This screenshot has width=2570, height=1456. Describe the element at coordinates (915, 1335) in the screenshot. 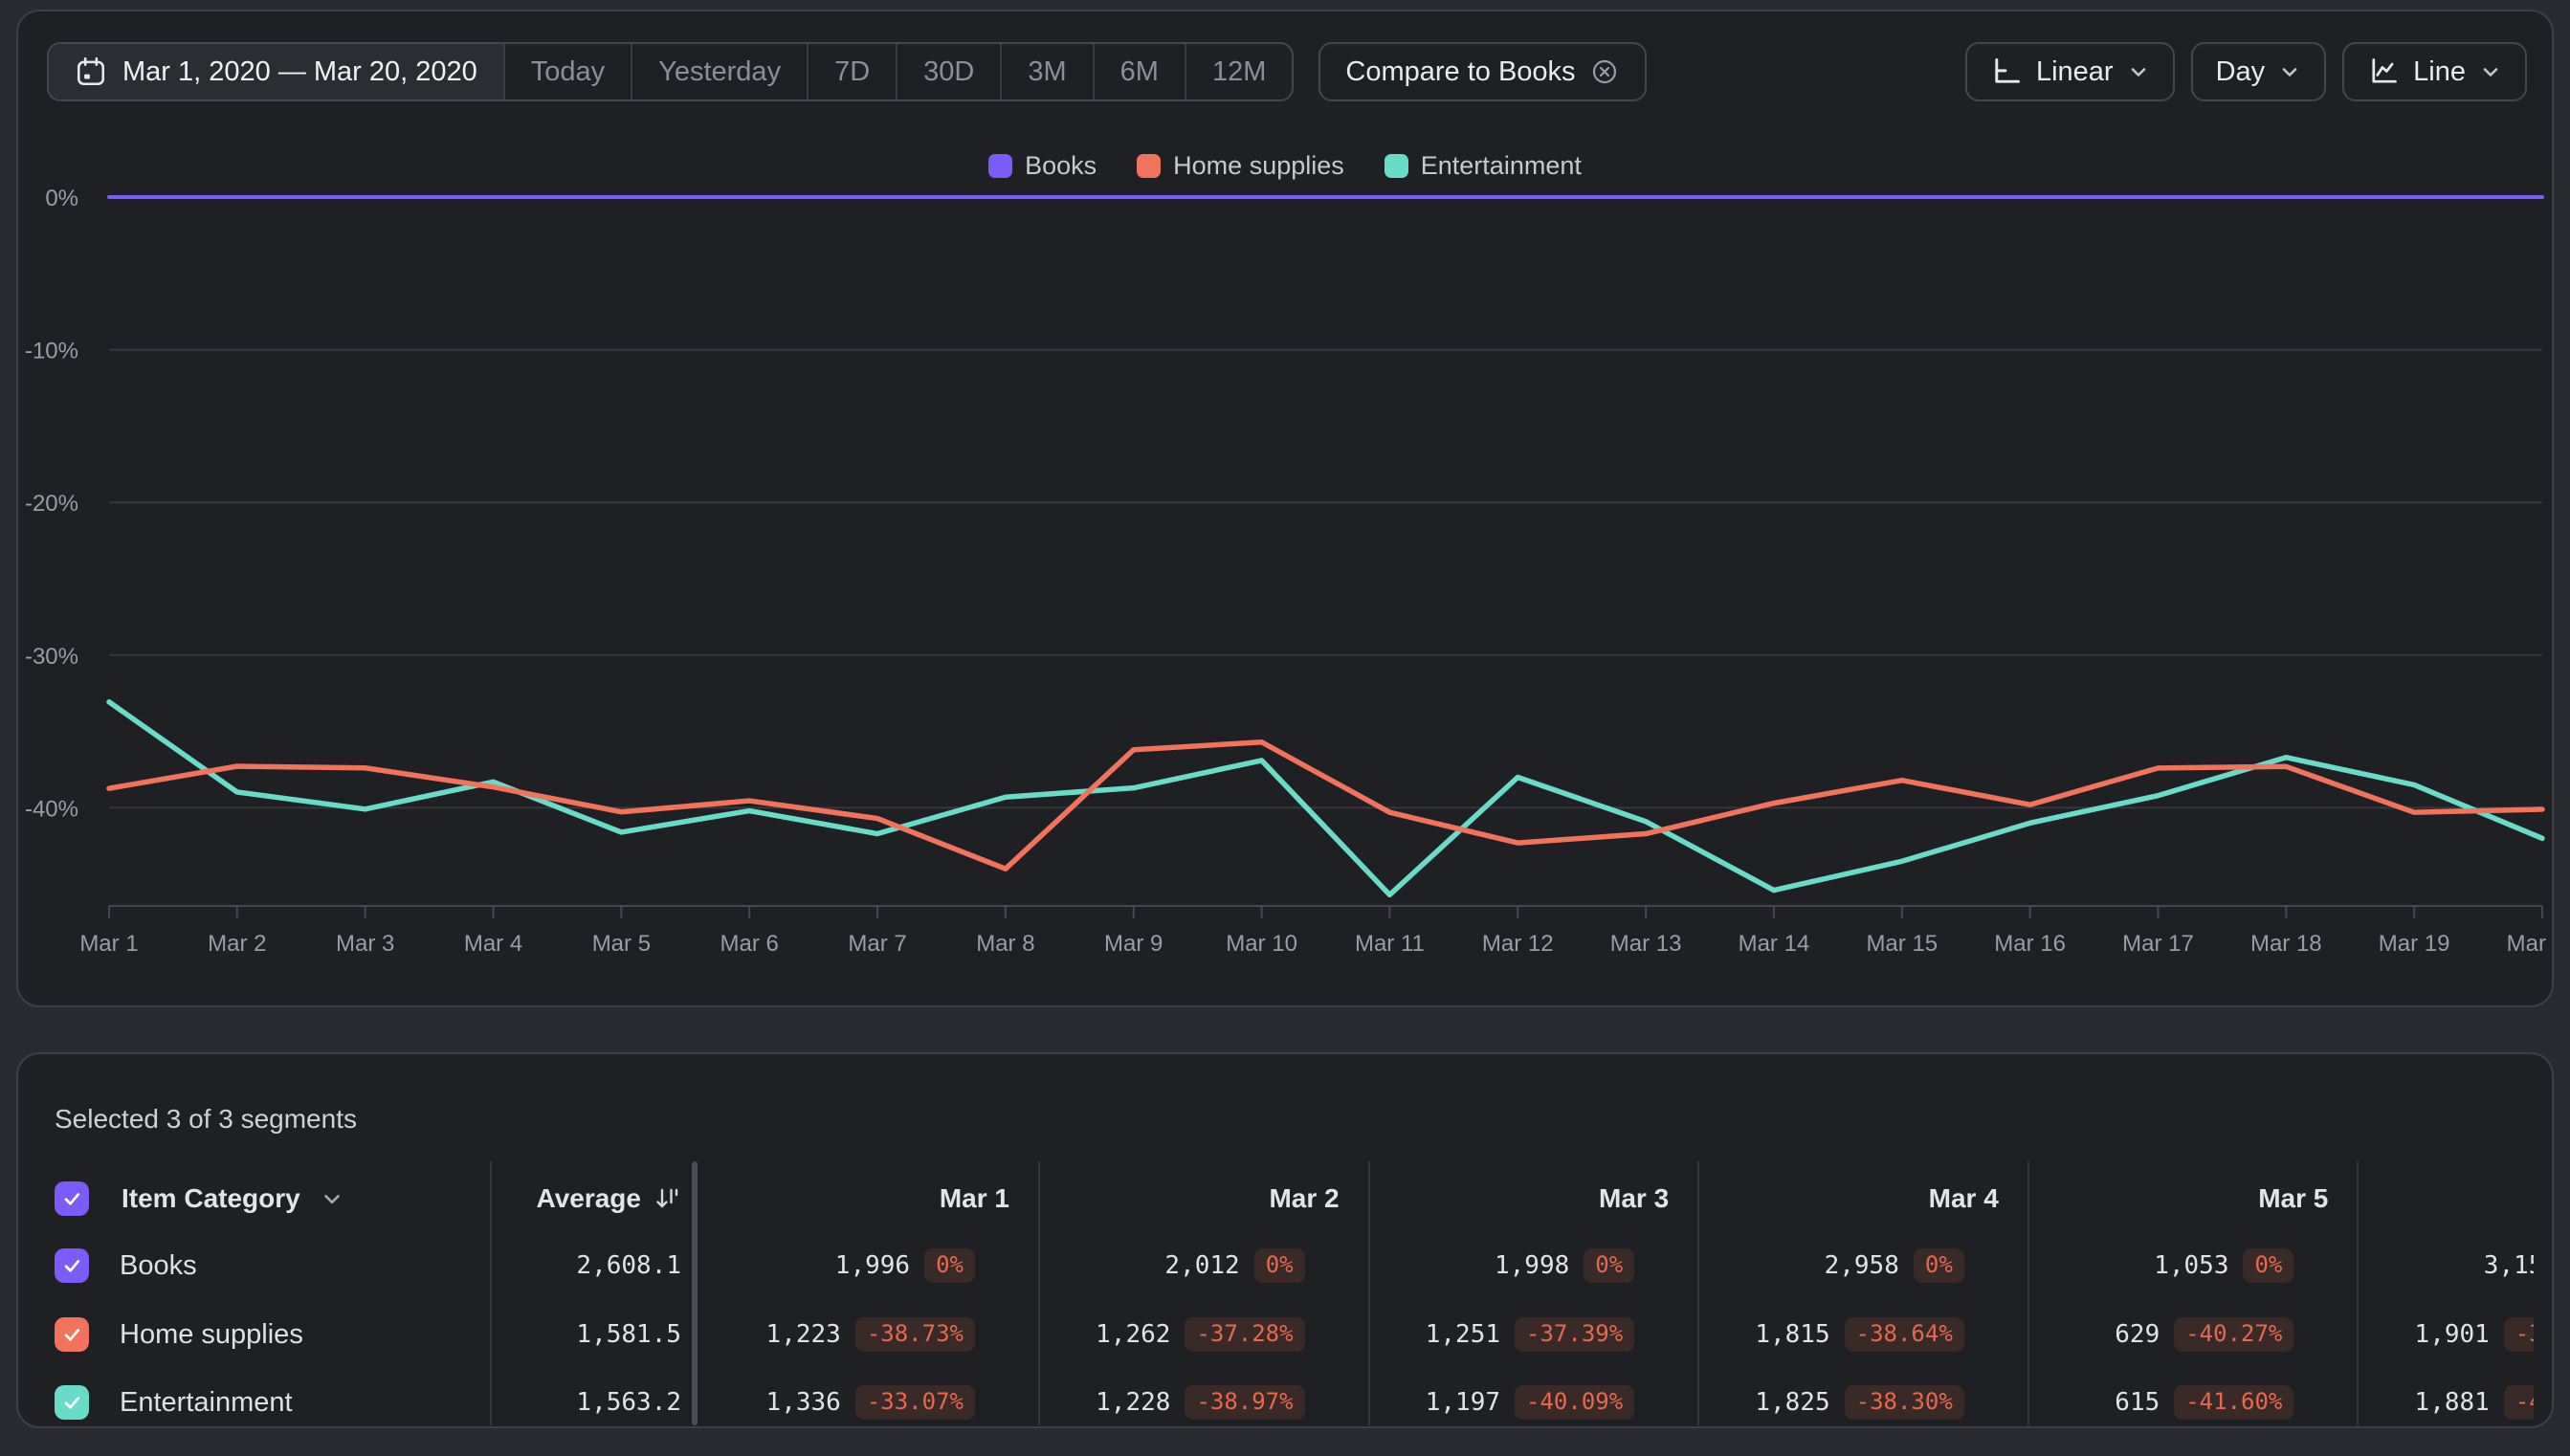

I see `percent-change-badge: -38.73%` at that location.